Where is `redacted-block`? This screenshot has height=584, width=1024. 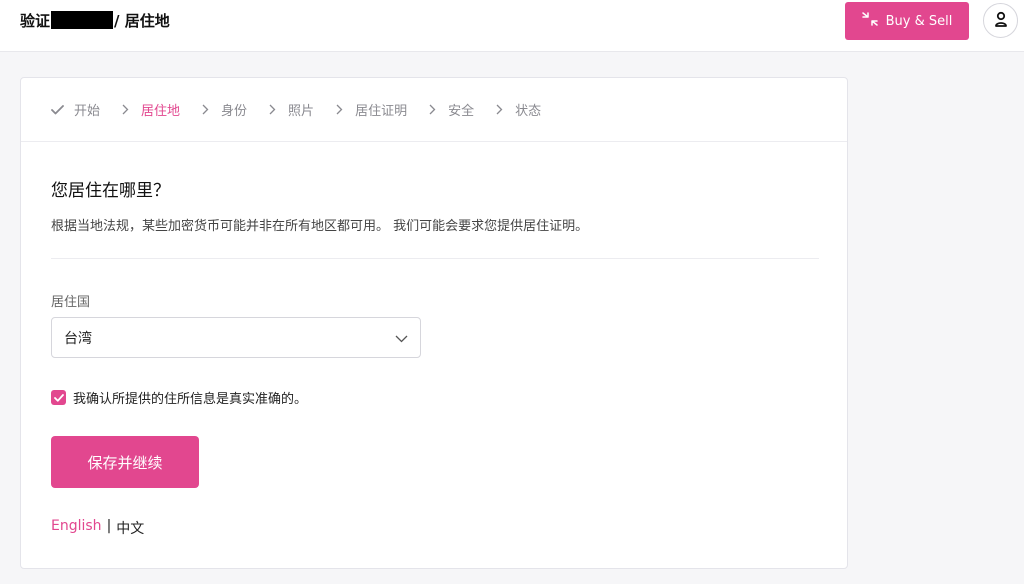
redacted-block is located at coordinates (82, 20).